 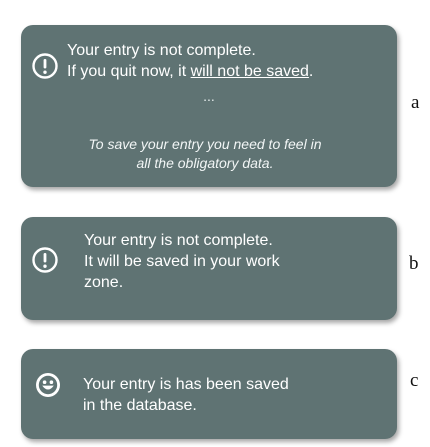 What do you see at coordinates (414, 263) in the screenshot?
I see `variant-label-b: b` at bounding box center [414, 263].